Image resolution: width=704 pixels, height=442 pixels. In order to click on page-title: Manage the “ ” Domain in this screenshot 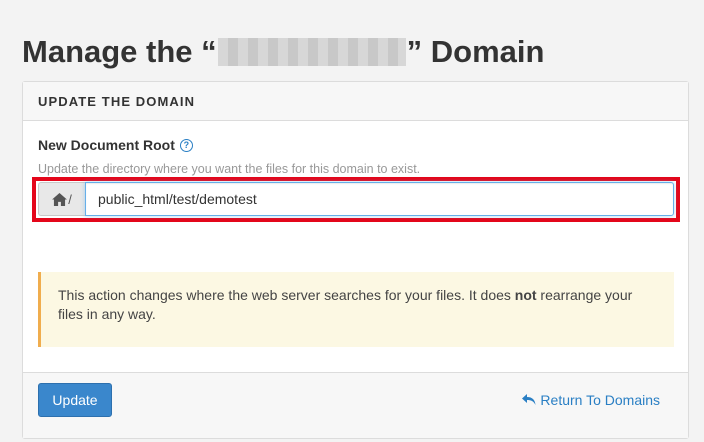, I will do `click(283, 52)`.